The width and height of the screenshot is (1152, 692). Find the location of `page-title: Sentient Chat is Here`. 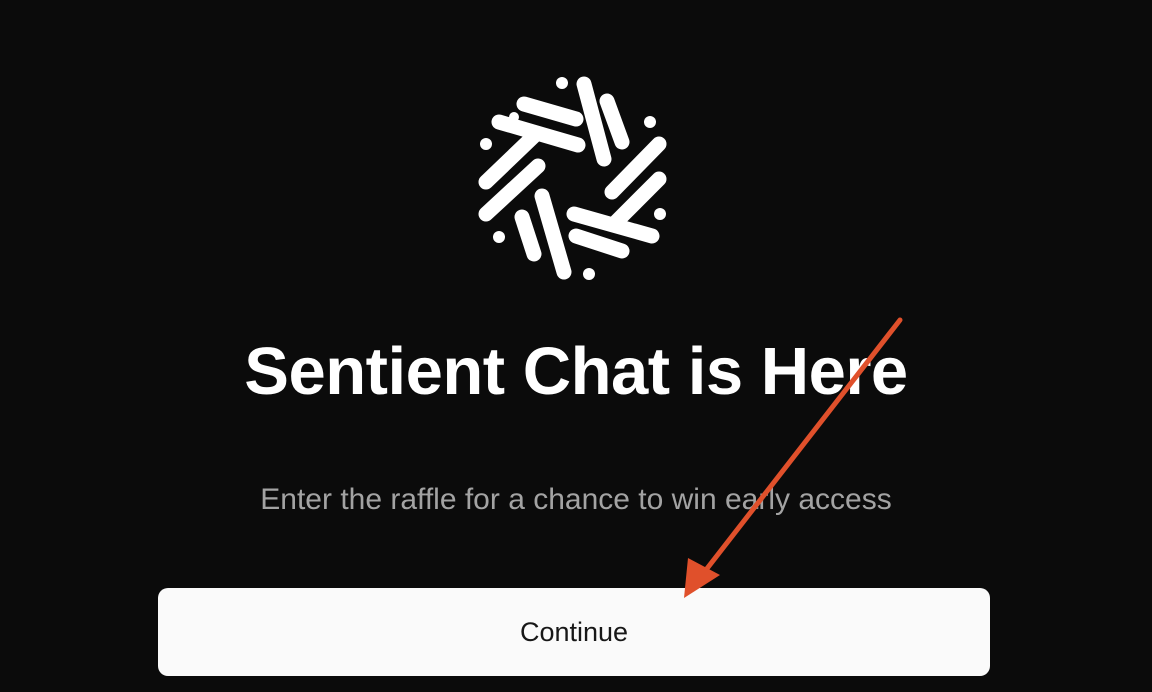

page-title: Sentient Chat is Here is located at coordinates (576, 371).